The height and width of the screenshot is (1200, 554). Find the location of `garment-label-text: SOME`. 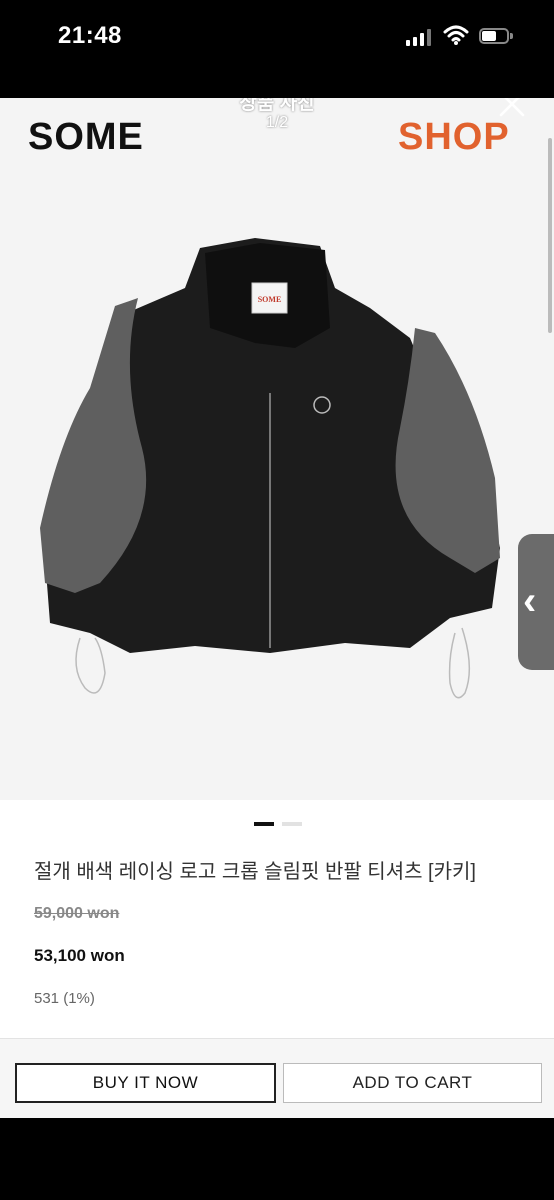

garment-label-text: SOME is located at coordinates (270, 299).